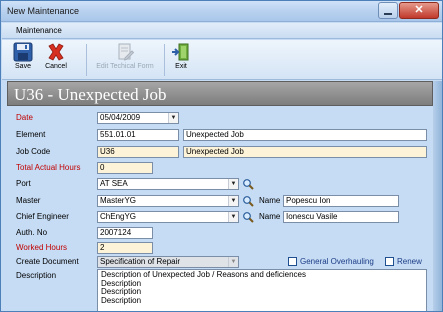 Image resolution: width=443 pixels, height=312 pixels. Describe the element at coordinates (140, 261) in the screenshot. I see `create-document-value: Specification of Repair` at that location.